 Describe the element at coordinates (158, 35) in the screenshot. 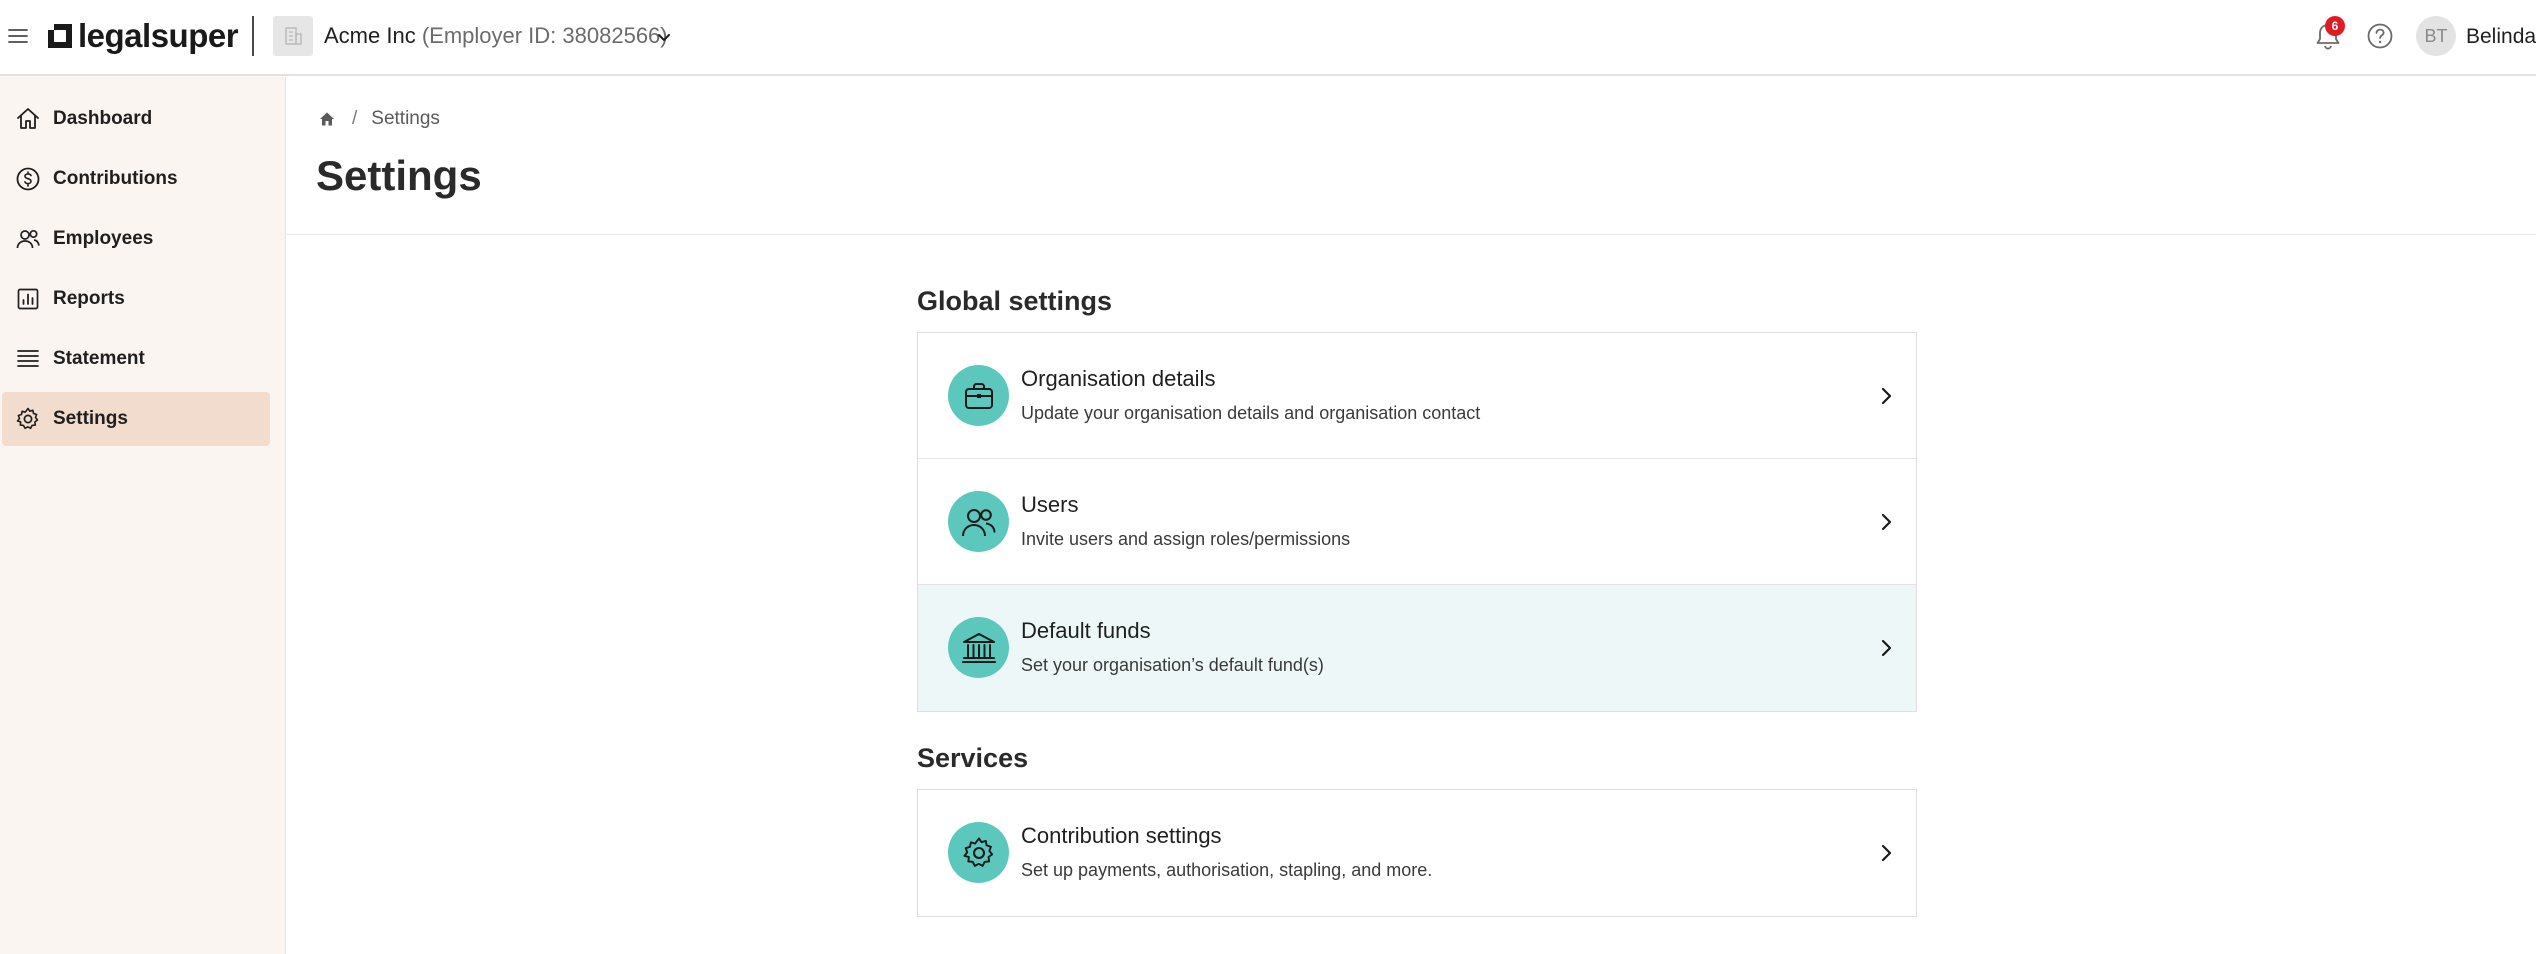

I see `logo-text: legalsuper` at that location.